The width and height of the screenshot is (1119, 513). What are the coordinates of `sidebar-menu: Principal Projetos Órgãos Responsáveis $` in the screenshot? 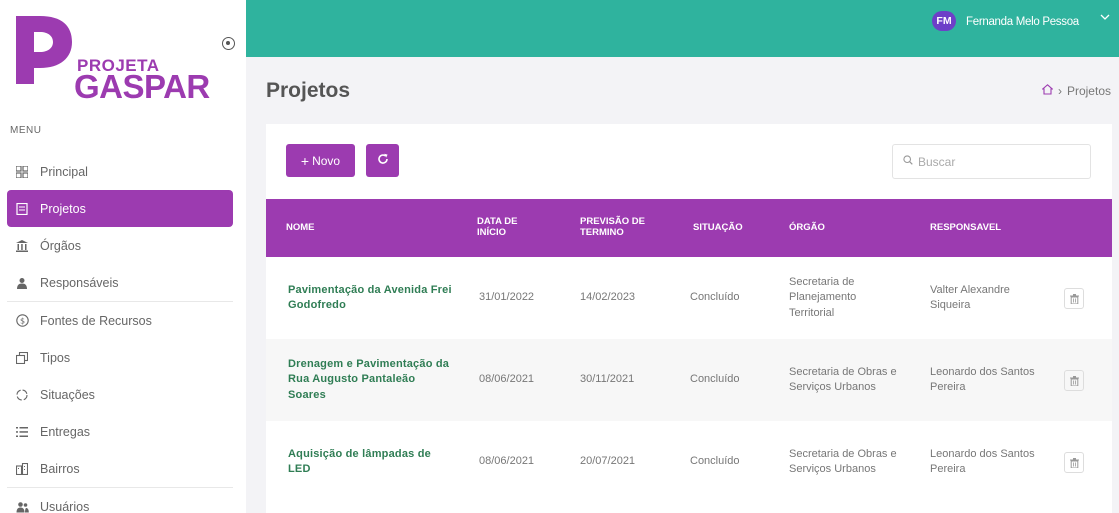 It's located at (120, 333).